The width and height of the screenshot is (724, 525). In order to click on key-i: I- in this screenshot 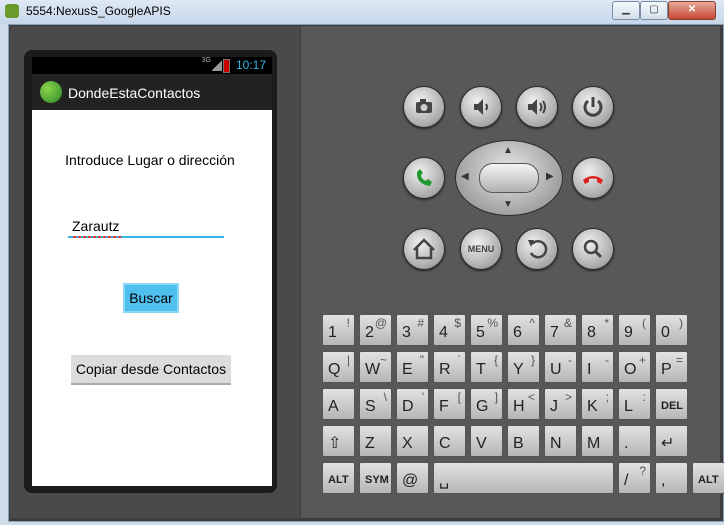, I will do `click(597, 367)`.